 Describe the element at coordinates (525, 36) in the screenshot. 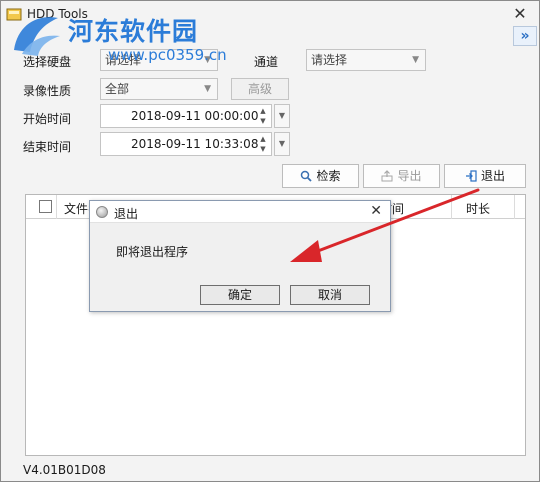

I see `expand-panel-button: »` at that location.